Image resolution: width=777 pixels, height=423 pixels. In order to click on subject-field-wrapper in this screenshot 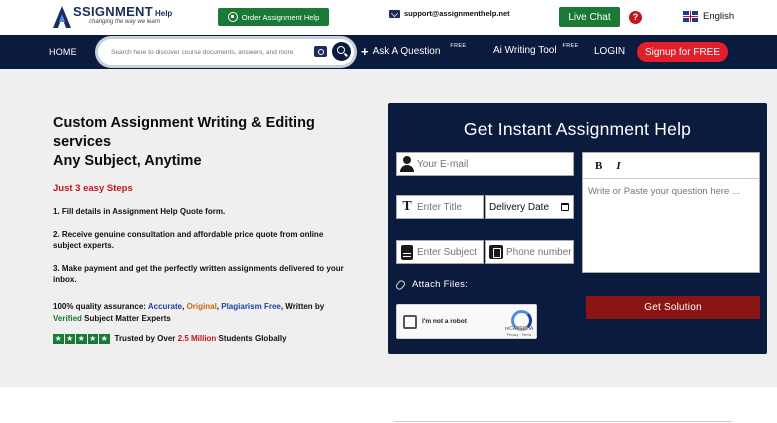, I will do `click(440, 252)`.